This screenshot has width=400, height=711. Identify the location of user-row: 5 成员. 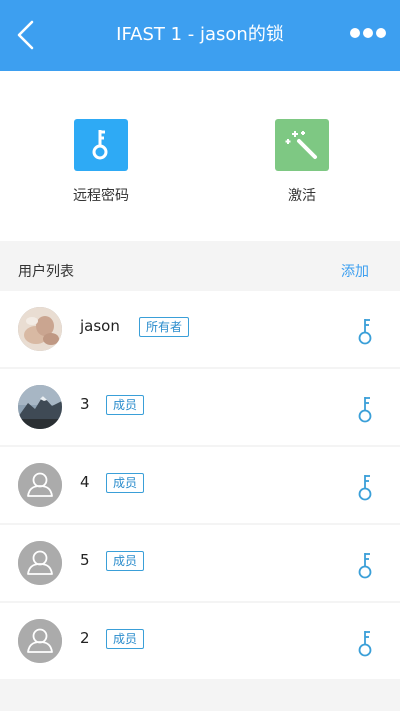
(200, 563).